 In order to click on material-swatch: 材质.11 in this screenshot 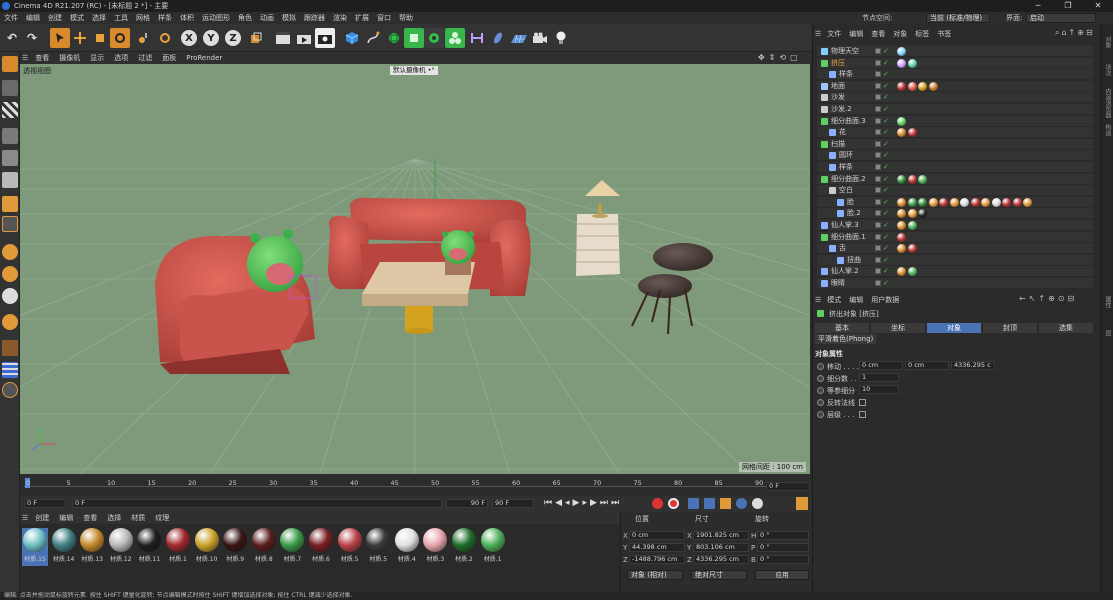, I will do `click(149, 547)`.